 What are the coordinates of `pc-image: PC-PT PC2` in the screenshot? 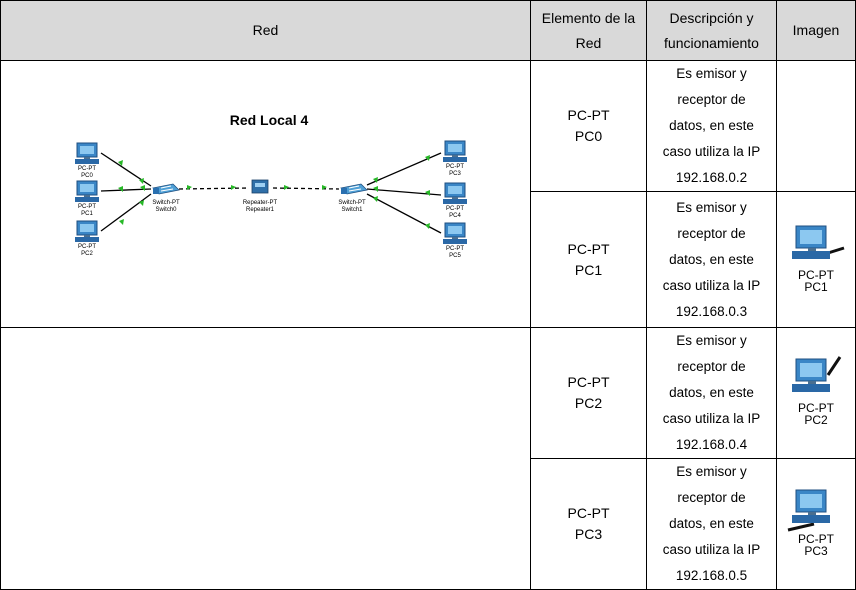 It's located at (816, 393).